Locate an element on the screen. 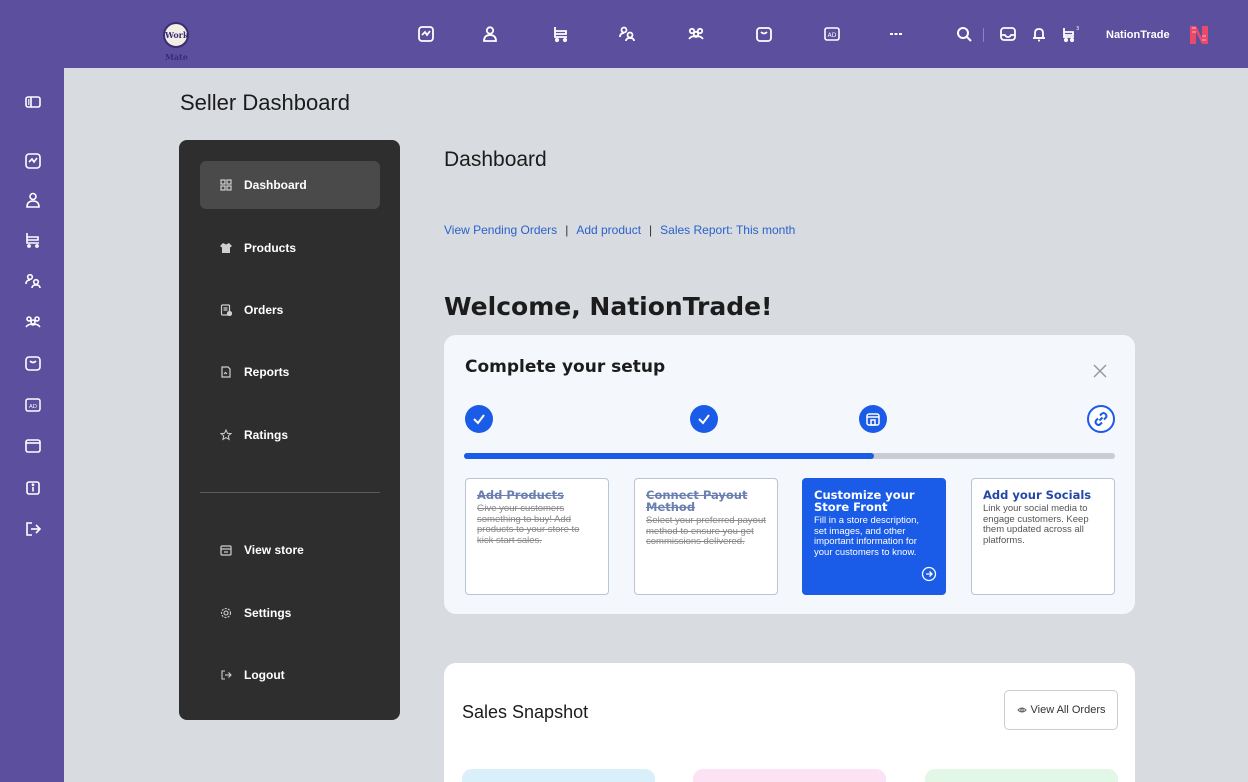 Image resolution: width=1248 pixels, height=782 pixels. window-icon is located at coordinates (33, 446).